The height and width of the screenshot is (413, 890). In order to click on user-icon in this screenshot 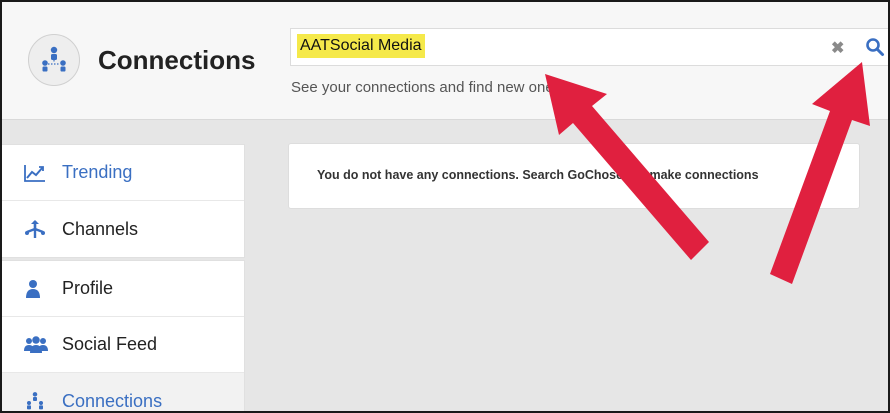, I will do `click(36, 289)`.